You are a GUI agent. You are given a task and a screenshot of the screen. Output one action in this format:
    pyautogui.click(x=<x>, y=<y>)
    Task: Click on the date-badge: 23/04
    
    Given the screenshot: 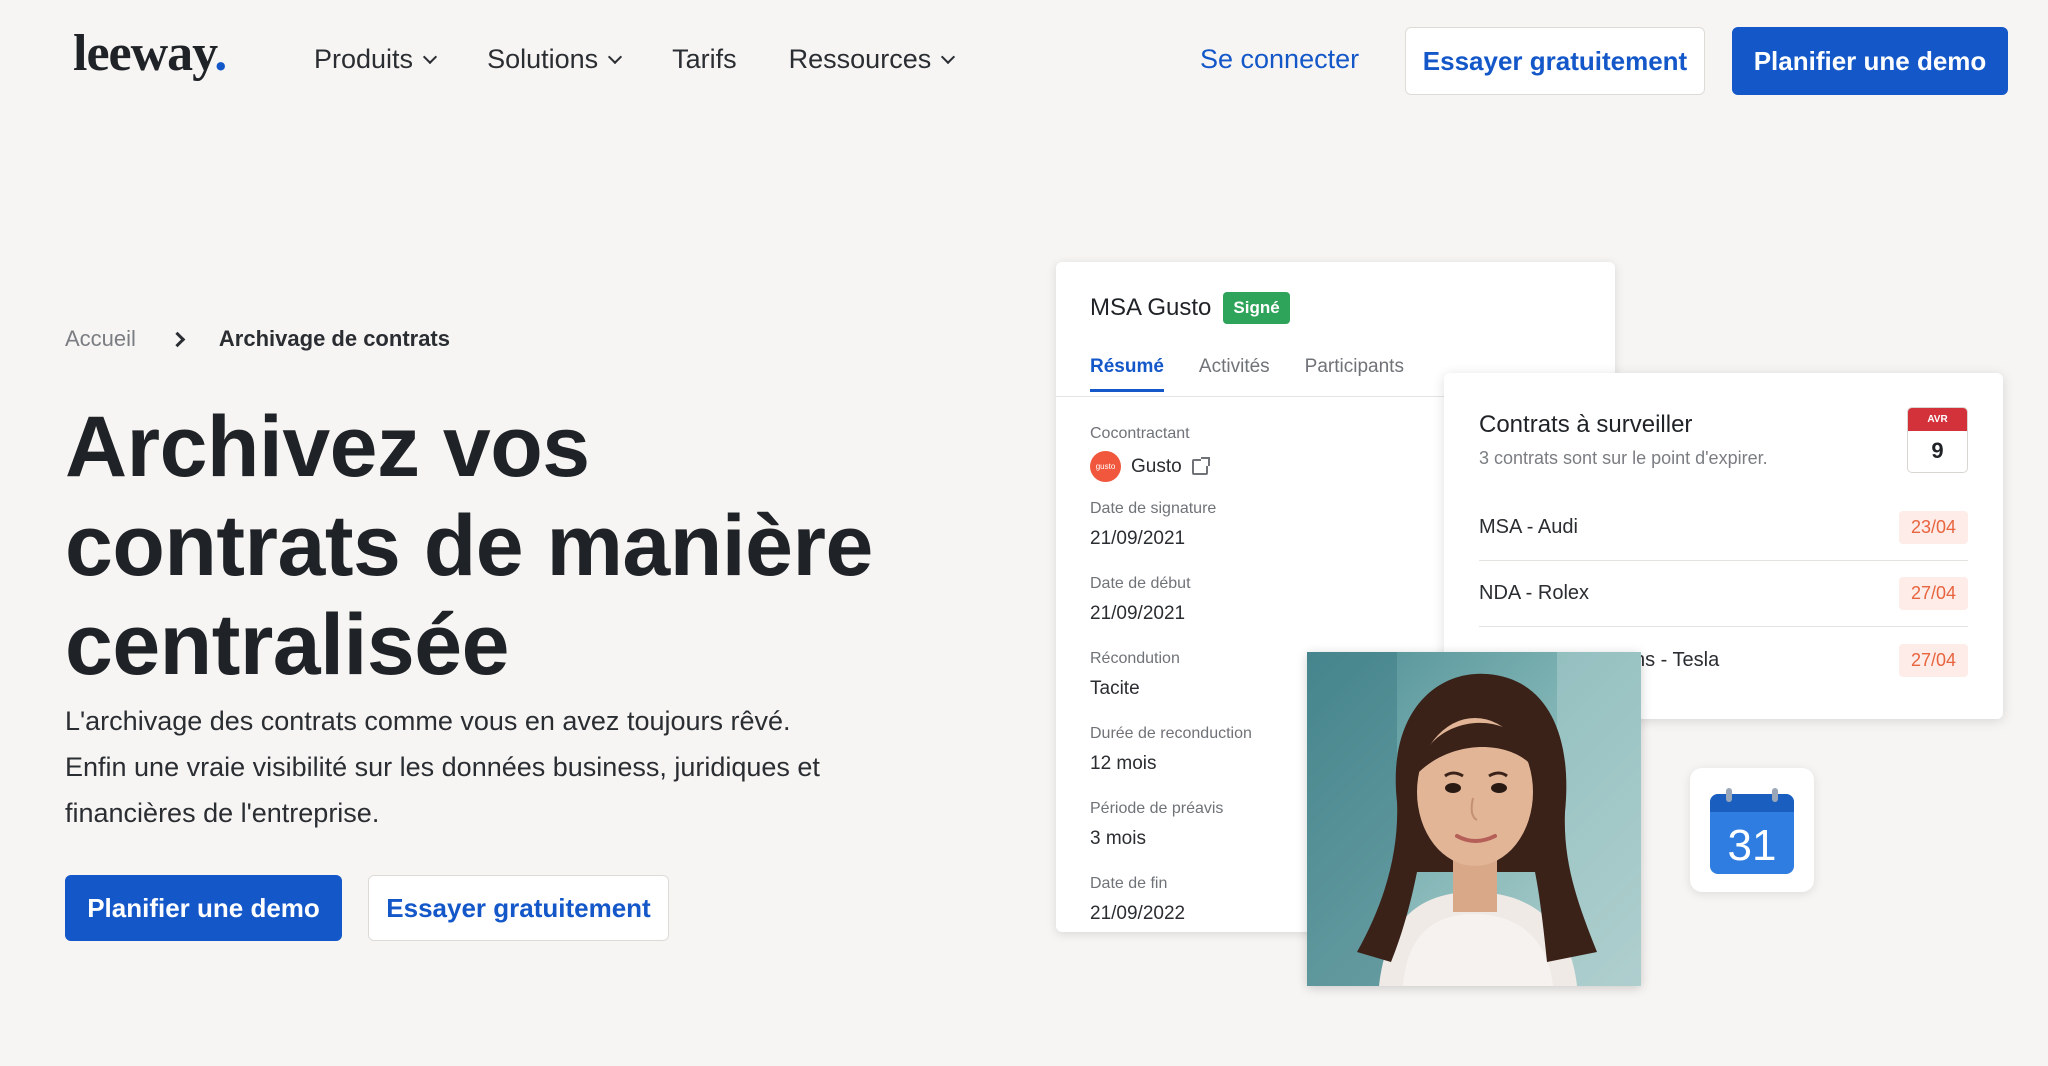 What is the action you would take?
    pyautogui.click(x=1933, y=527)
    